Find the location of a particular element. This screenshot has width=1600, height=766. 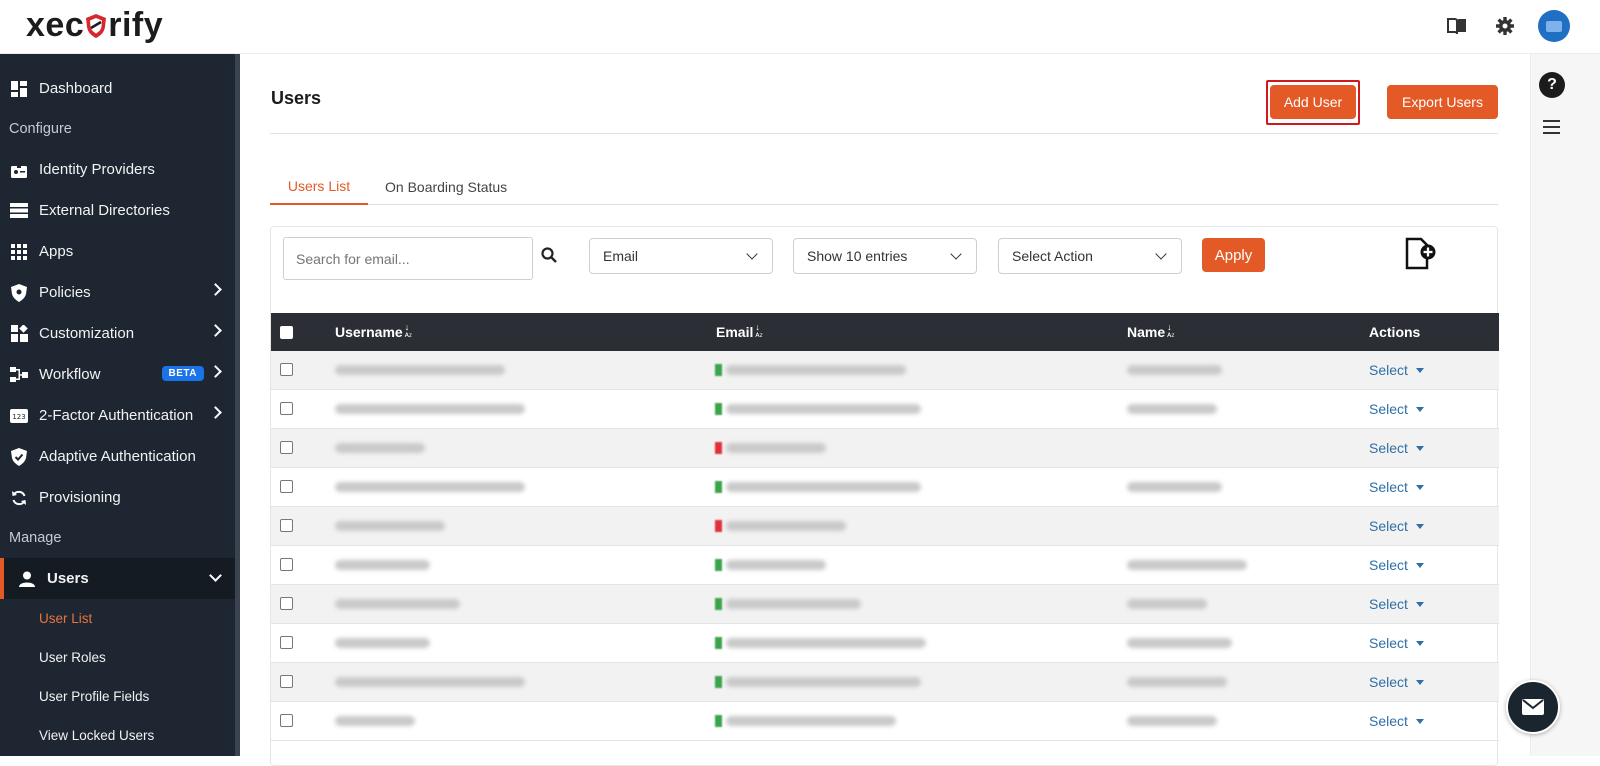

status-indicator is located at coordinates (718, 682).